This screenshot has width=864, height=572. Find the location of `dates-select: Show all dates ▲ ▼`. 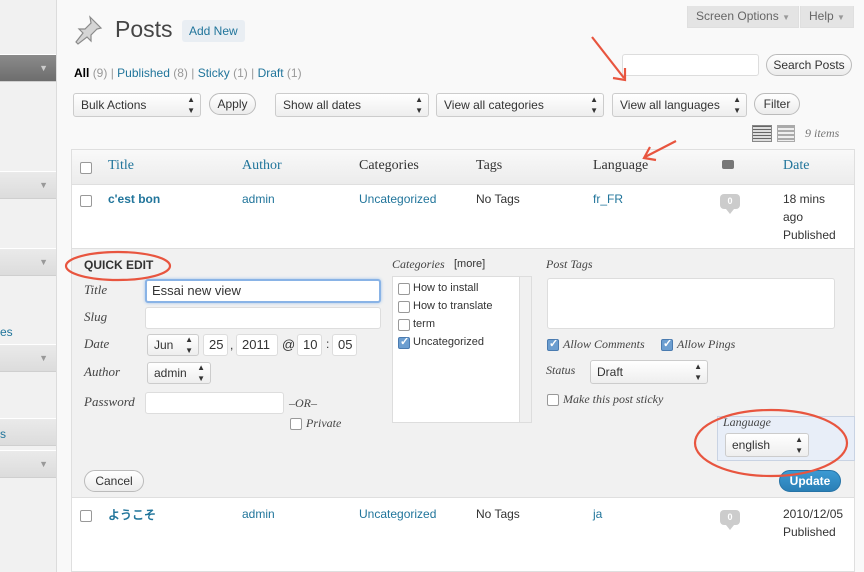

dates-select: Show all dates ▲ ▼ is located at coordinates (352, 105).